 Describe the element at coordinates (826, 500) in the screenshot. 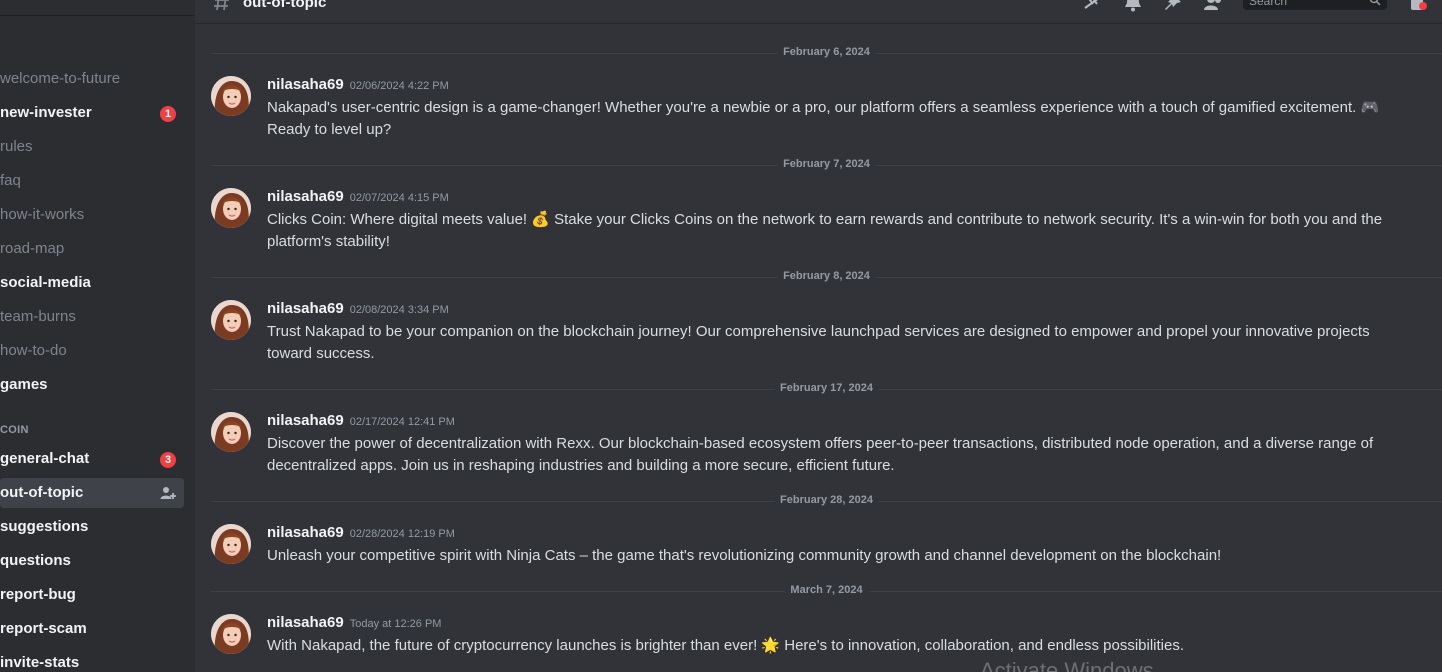

I see `date-divider: February 28, 2024` at that location.